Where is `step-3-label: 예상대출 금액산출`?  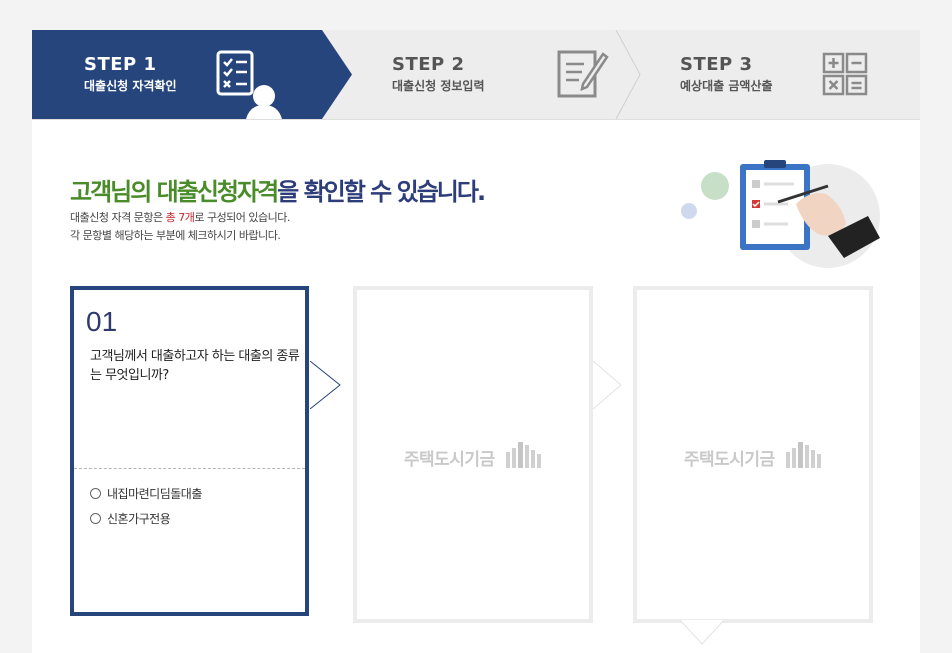 step-3-label: 예상대출 금액산출 is located at coordinates (726, 86).